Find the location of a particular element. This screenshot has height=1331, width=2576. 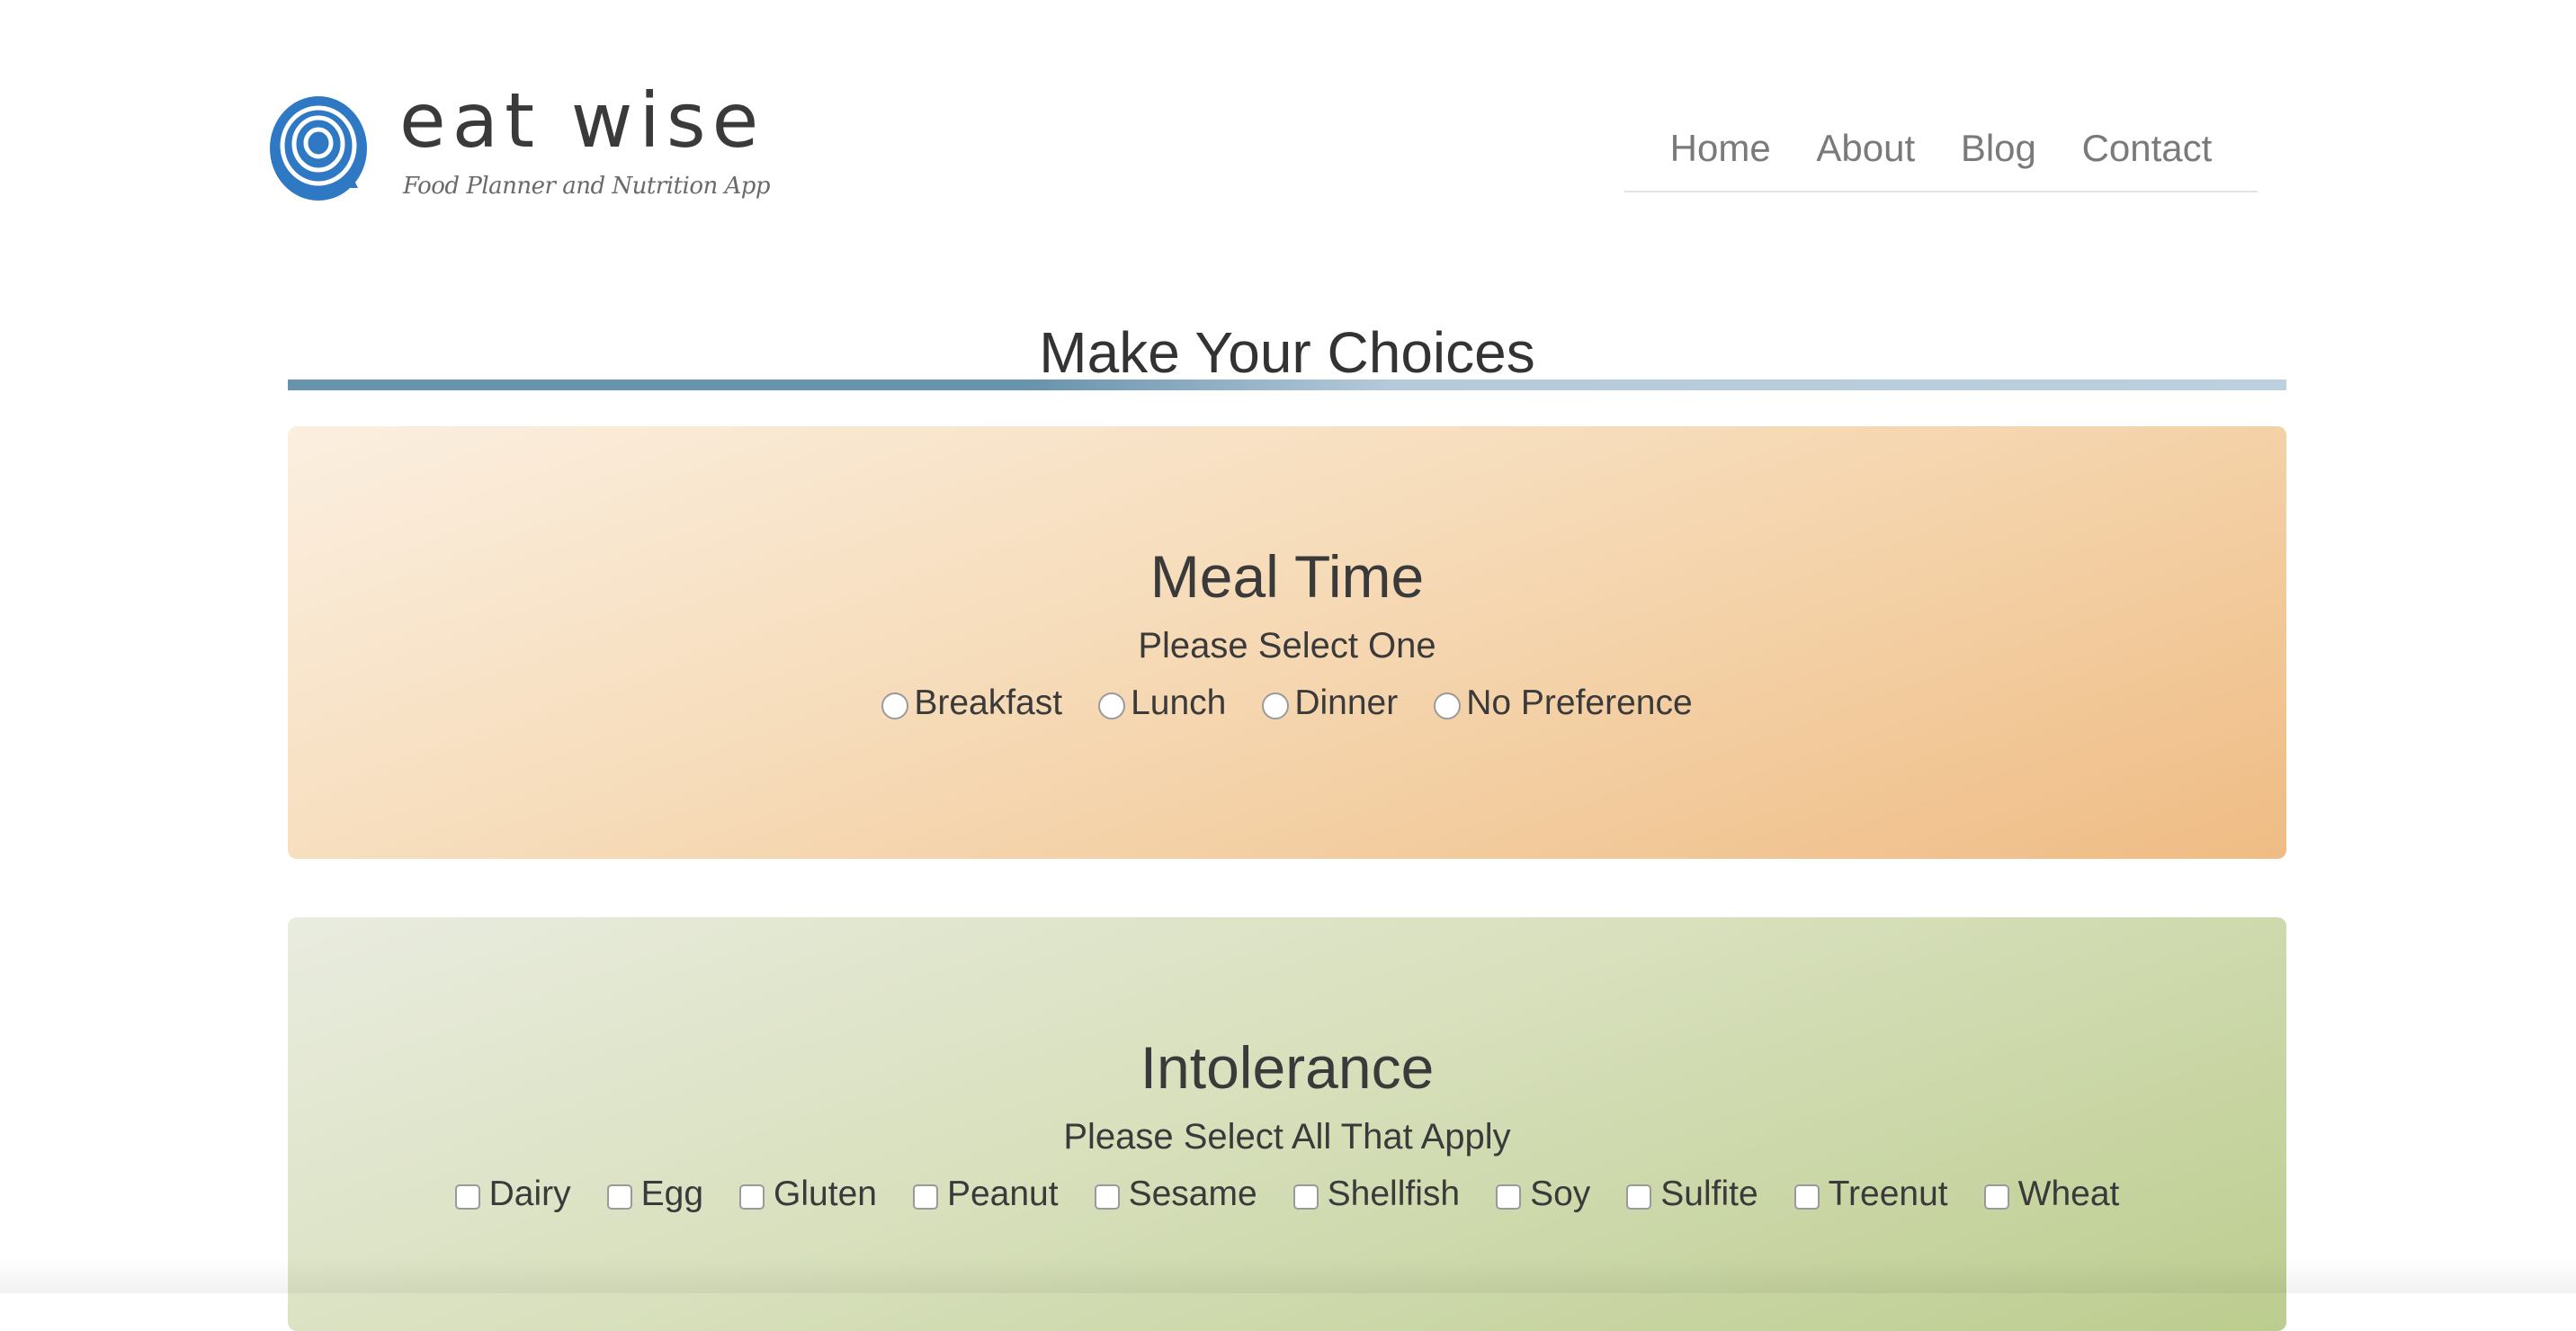

option-label: No Preference is located at coordinates (1579, 702).